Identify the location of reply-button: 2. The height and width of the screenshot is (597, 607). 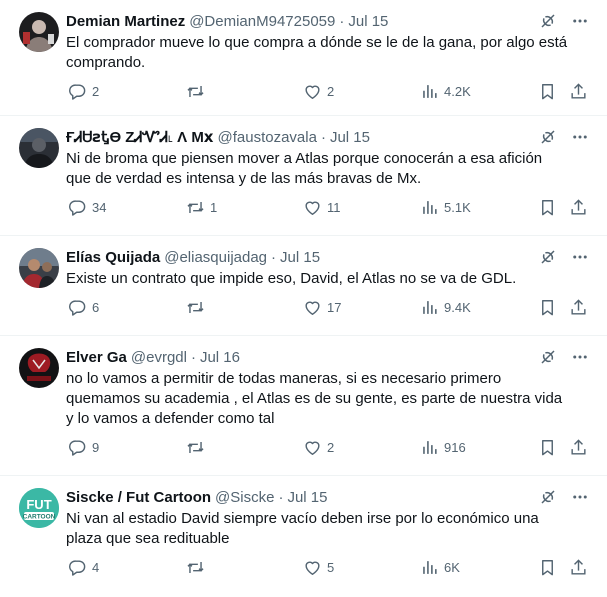
(83, 91).